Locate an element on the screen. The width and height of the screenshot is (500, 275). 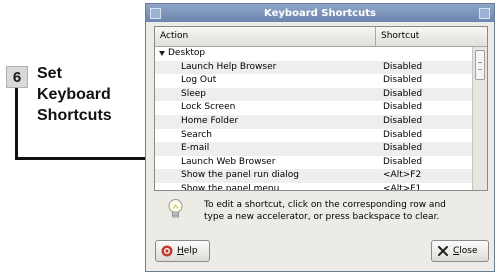
help-label: Help is located at coordinates (187, 251).